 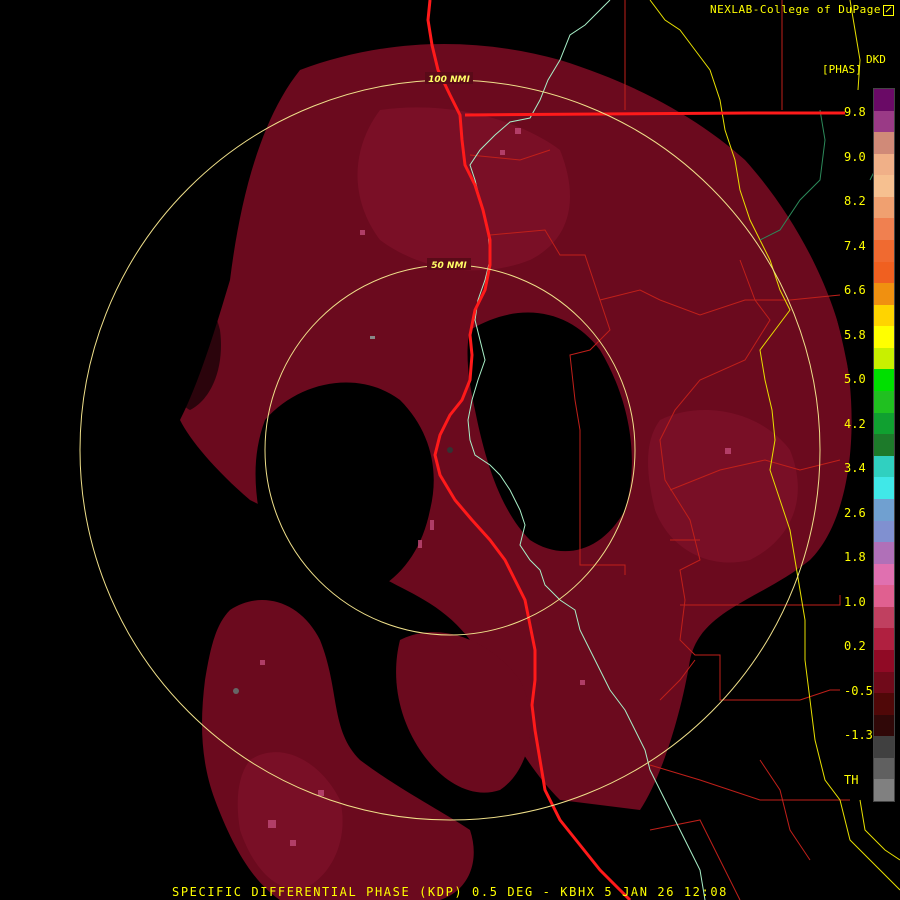 What do you see at coordinates (855, 245) in the screenshot?
I see `color-scale-tick-label: 7.4` at bounding box center [855, 245].